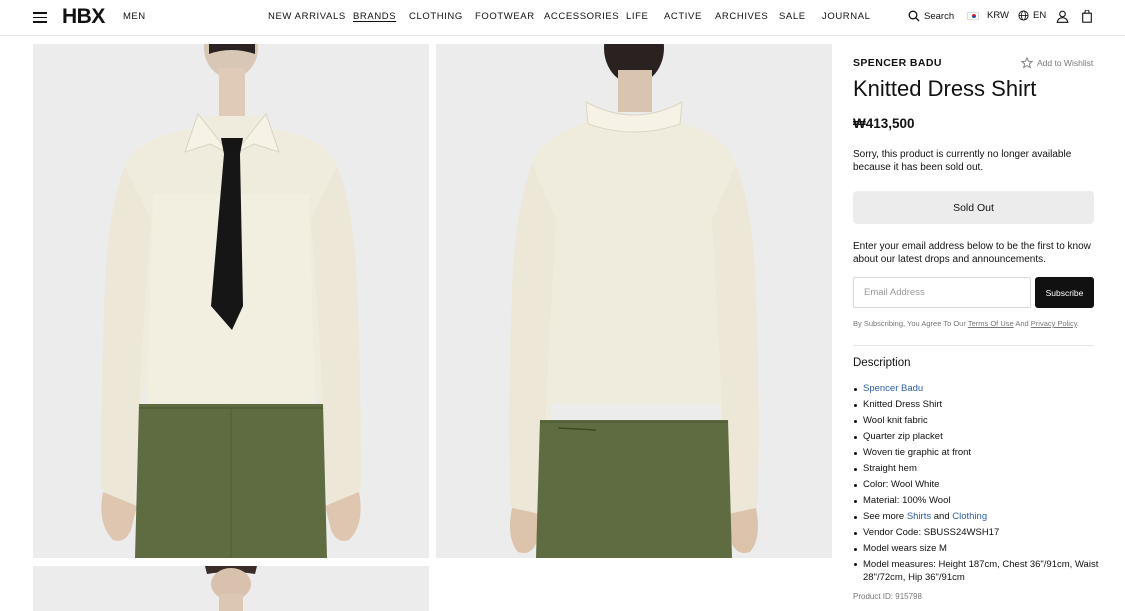  Describe the element at coordinates (436, 16) in the screenshot. I see `nav-clothing: CLOTHING` at that location.